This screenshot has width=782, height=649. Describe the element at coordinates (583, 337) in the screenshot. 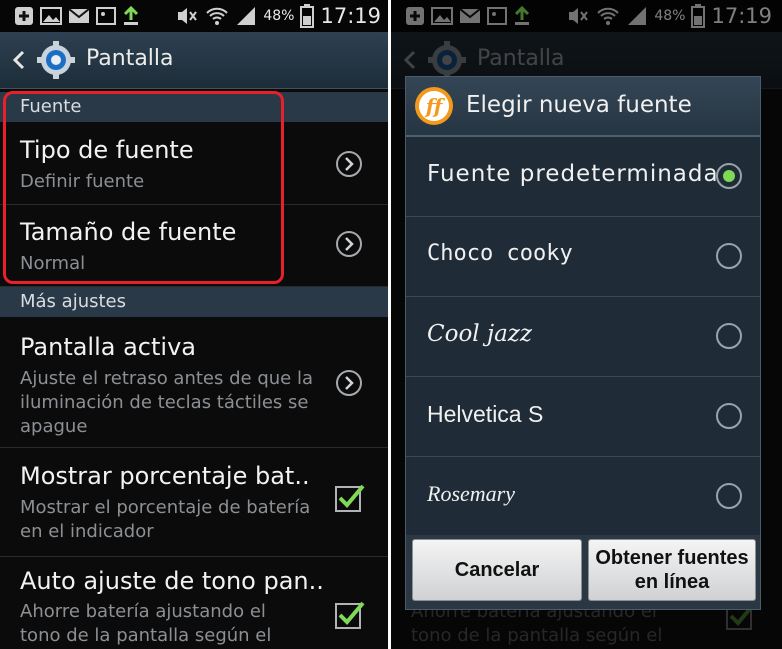

I see `font-option: Cool jazz` at that location.